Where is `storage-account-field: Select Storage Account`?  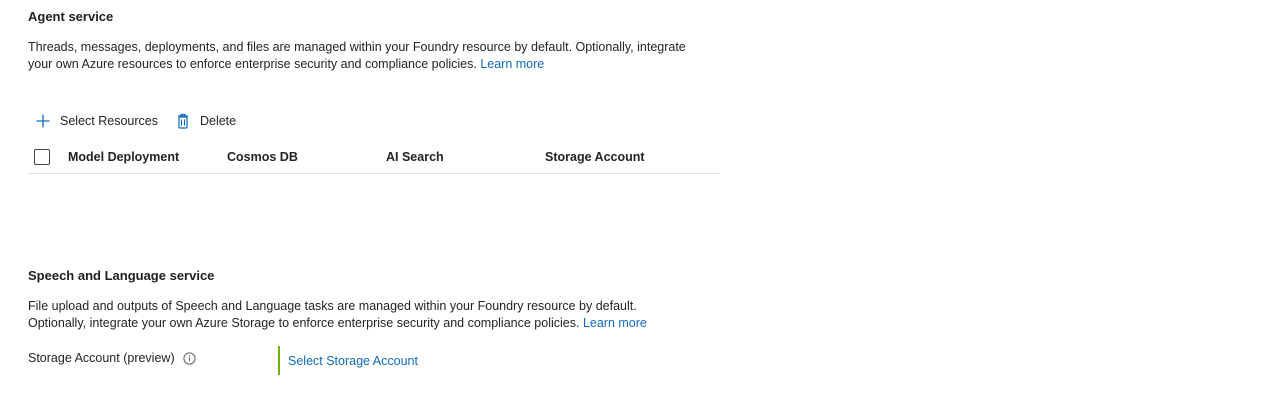 storage-account-field: Select Storage Account is located at coordinates (348, 360).